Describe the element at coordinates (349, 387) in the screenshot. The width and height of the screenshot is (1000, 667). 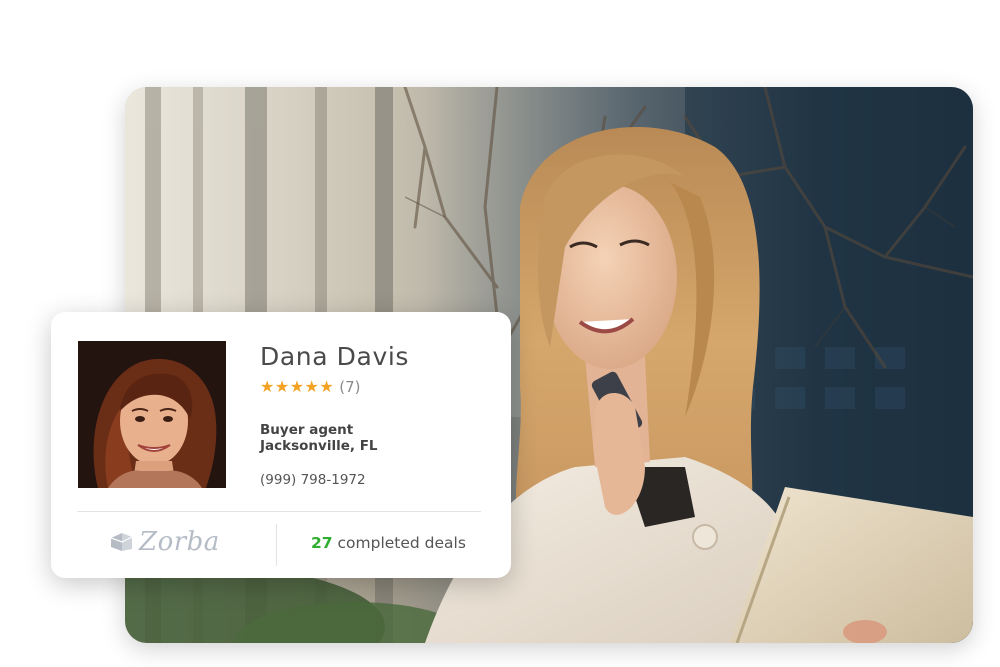
I see `review-count: (7)` at that location.